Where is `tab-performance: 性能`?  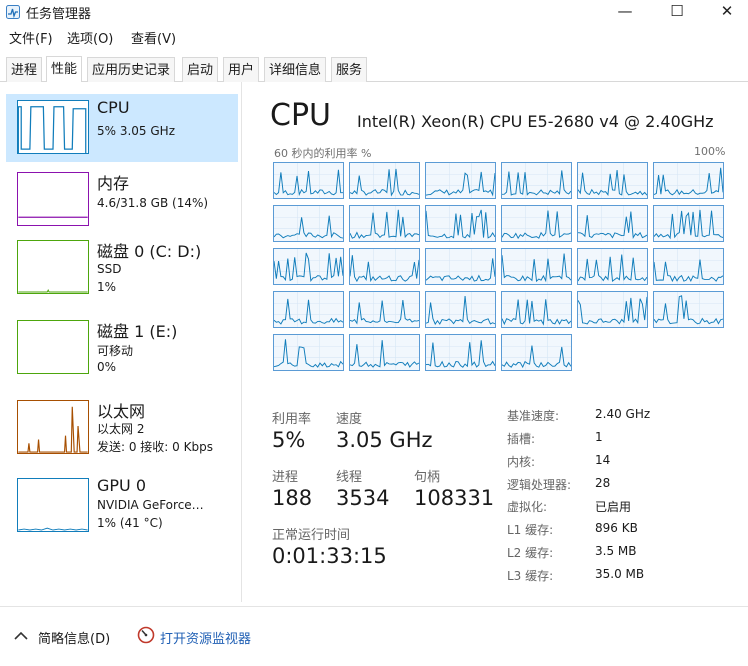
tab-performance: 性能 is located at coordinates (64, 69).